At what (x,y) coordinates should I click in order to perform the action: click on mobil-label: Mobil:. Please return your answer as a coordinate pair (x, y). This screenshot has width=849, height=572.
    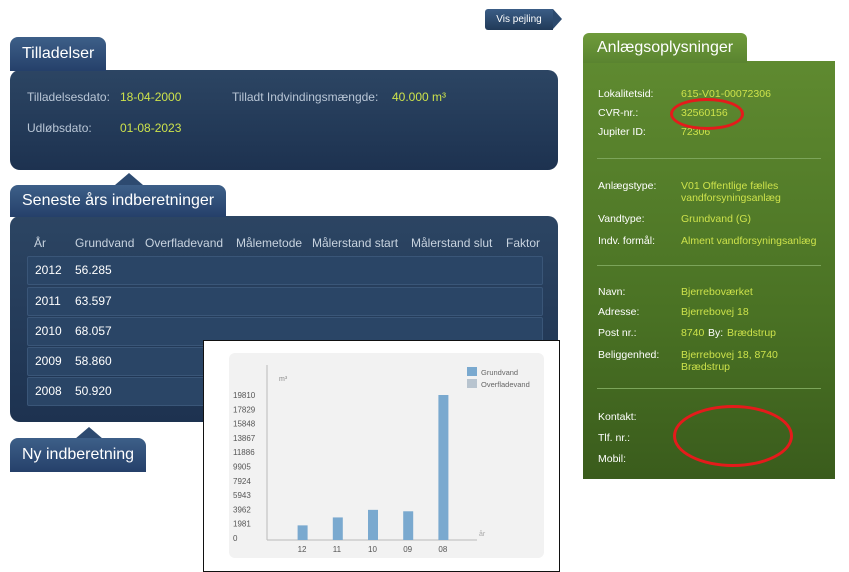
    Looking at the image, I should click on (612, 459).